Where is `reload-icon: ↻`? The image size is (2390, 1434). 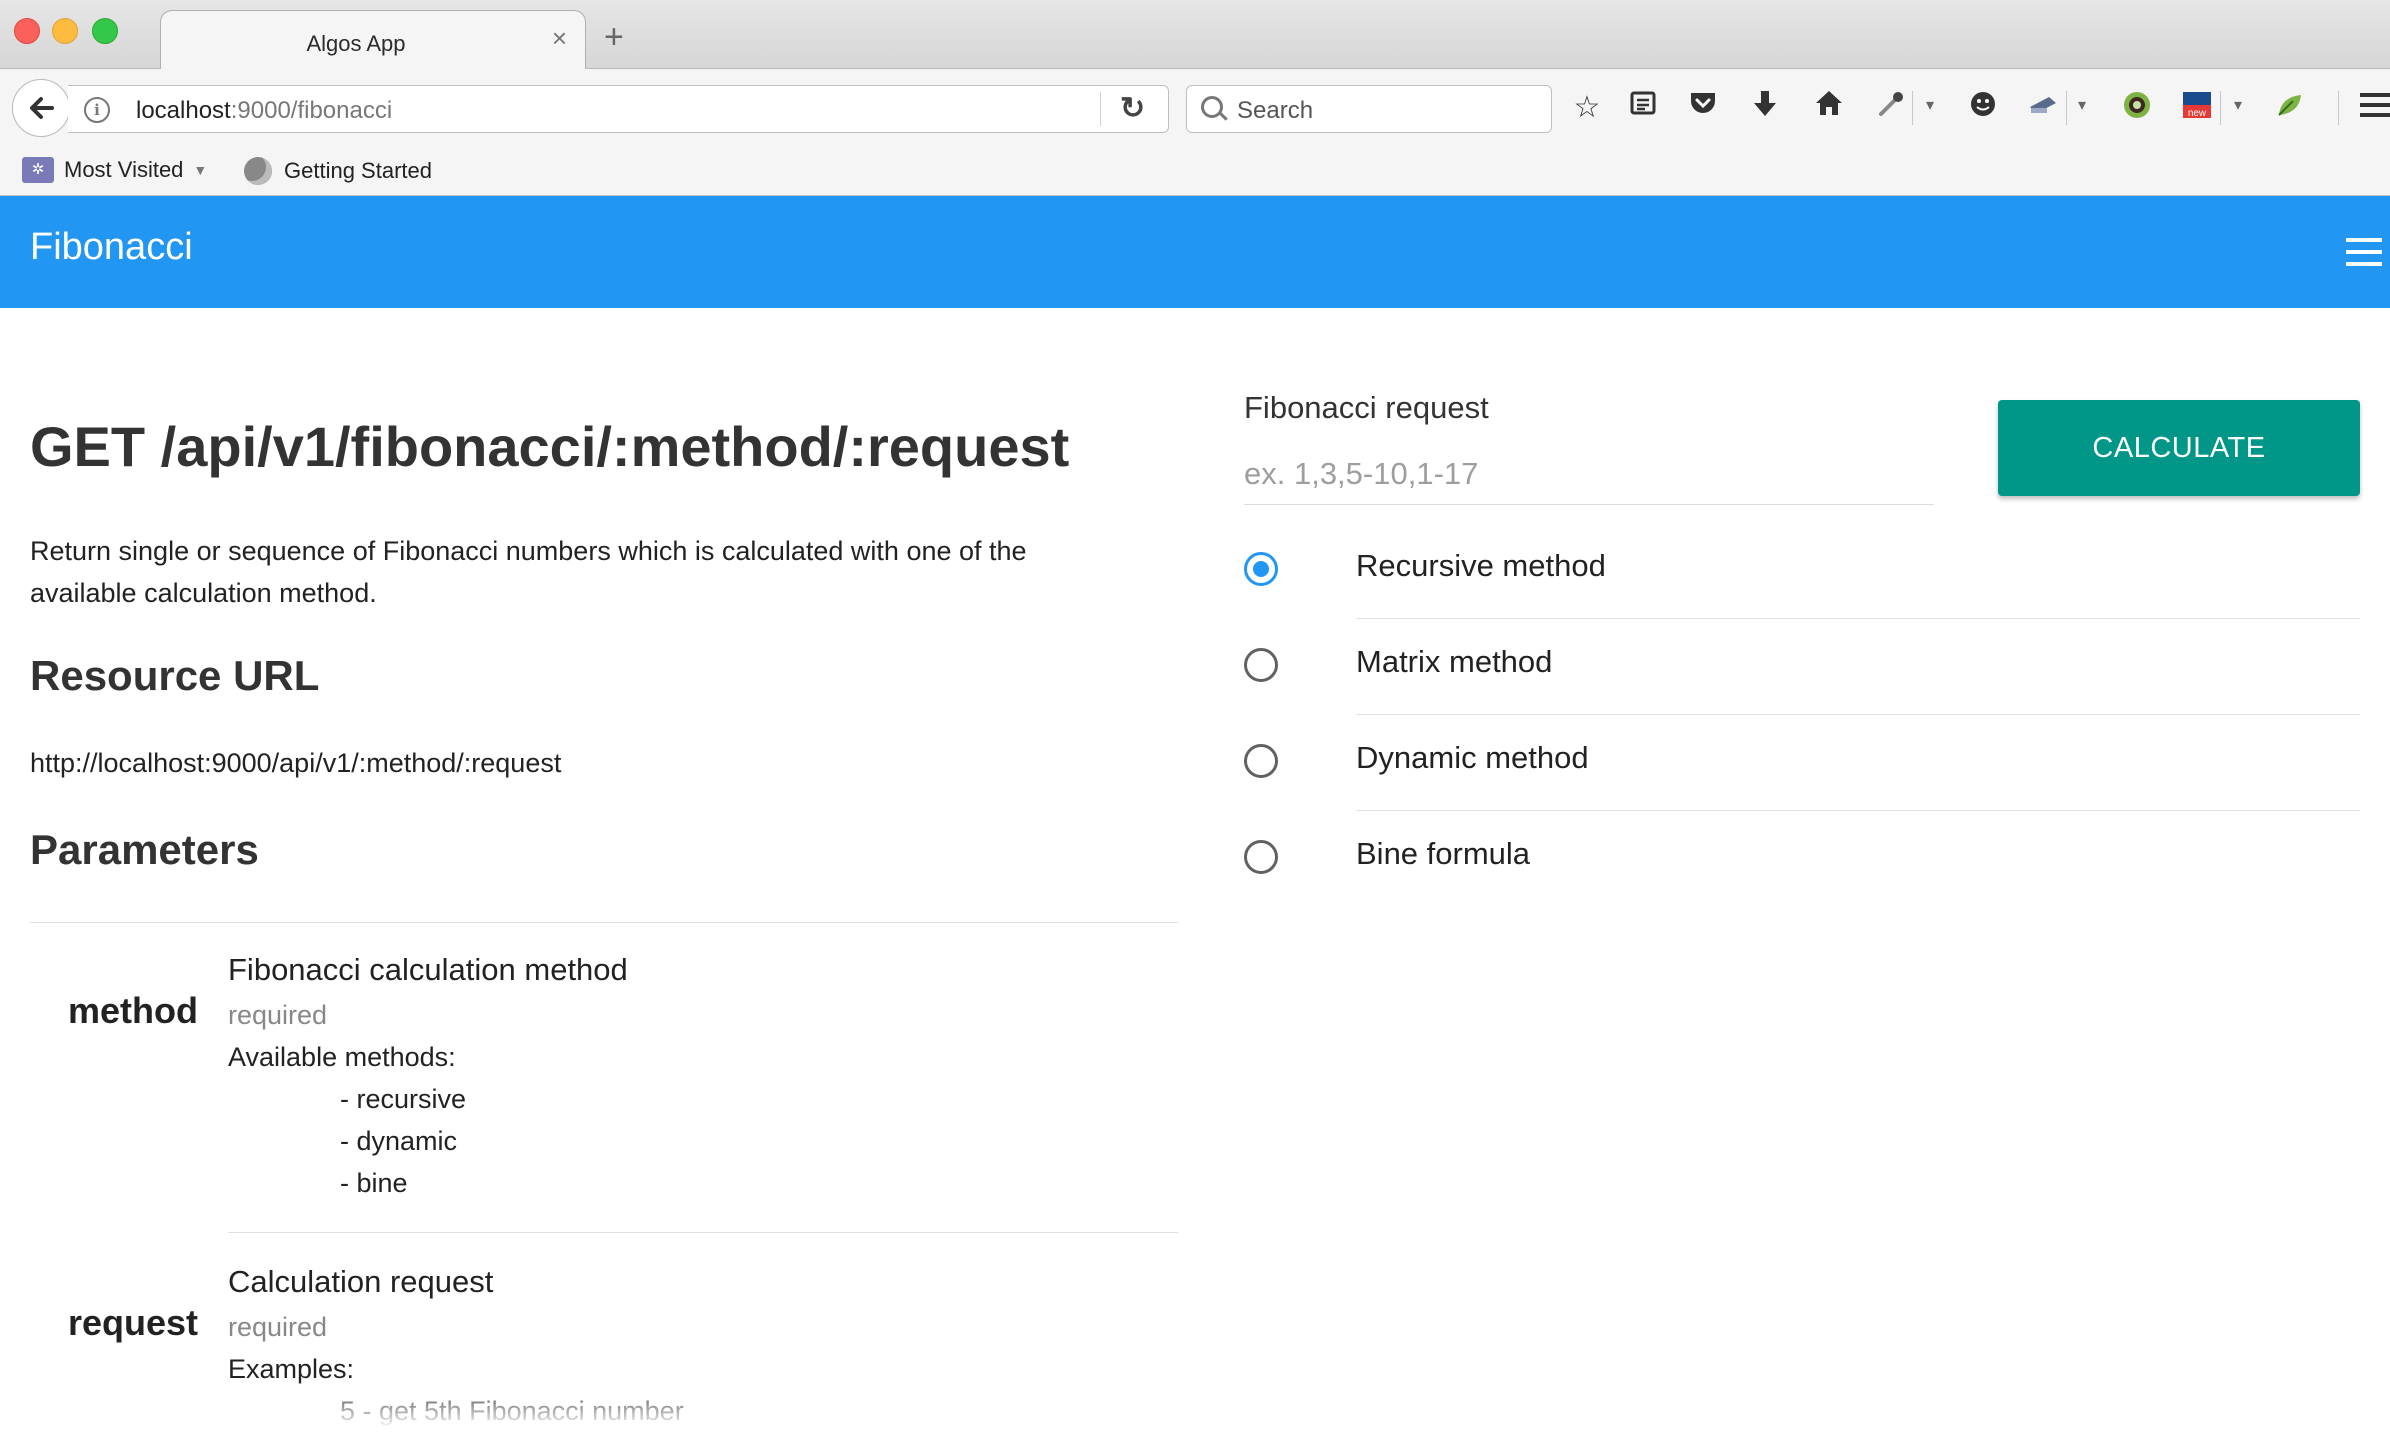 reload-icon: ↻ is located at coordinates (1132, 109).